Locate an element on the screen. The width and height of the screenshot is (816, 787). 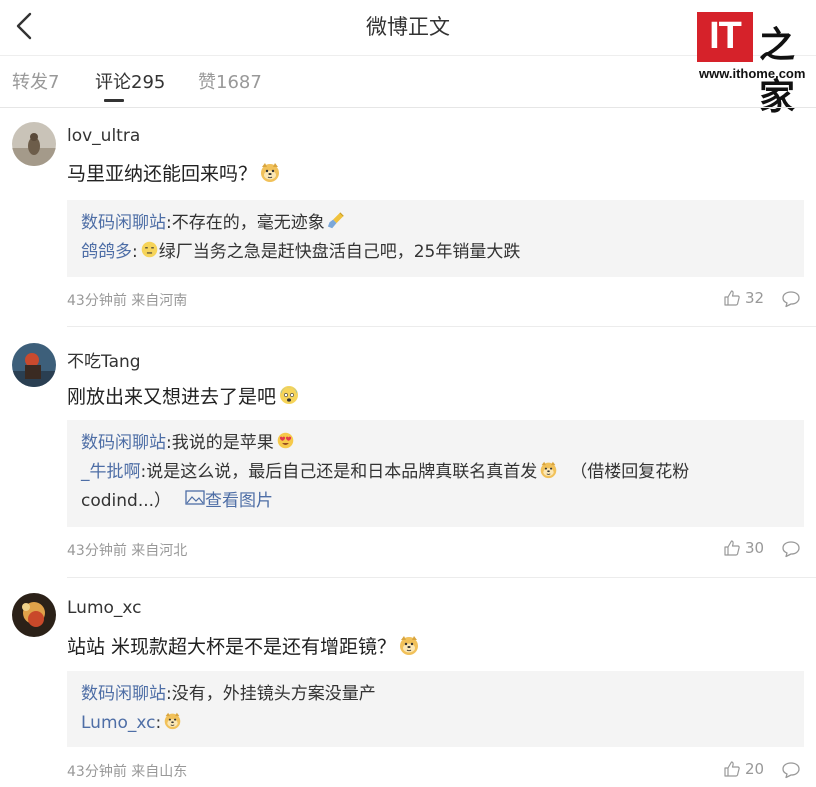
username: 不吃Tang is located at coordinates (104, 359).